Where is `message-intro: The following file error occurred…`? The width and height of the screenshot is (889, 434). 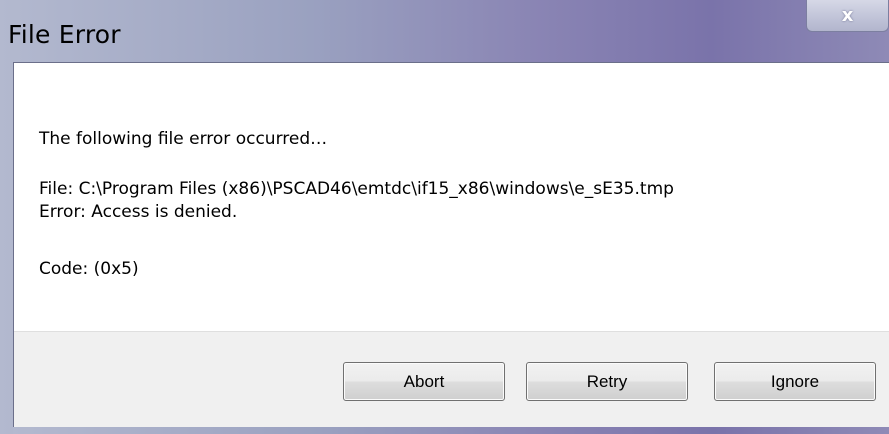
message-intro: The following file error occurred… is located at coordinates (183, 139).